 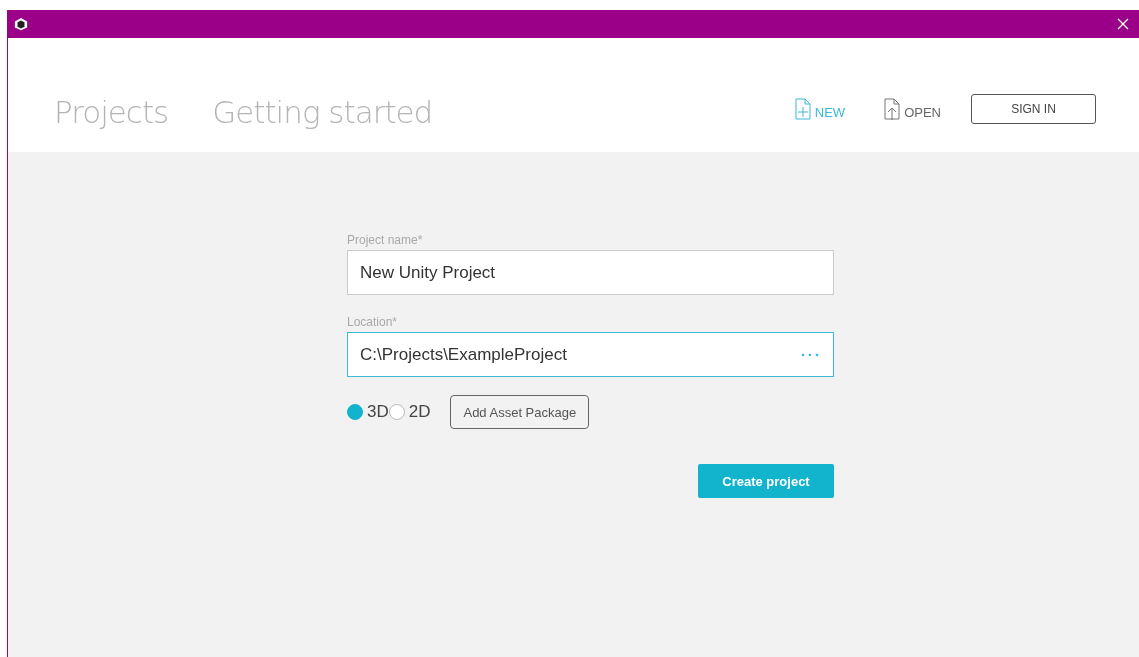 What do you see at coordinates (1033, 109) in the screenshot?
I see `sign-in-button: SIGN IN` at bounding box center [1033, 109].